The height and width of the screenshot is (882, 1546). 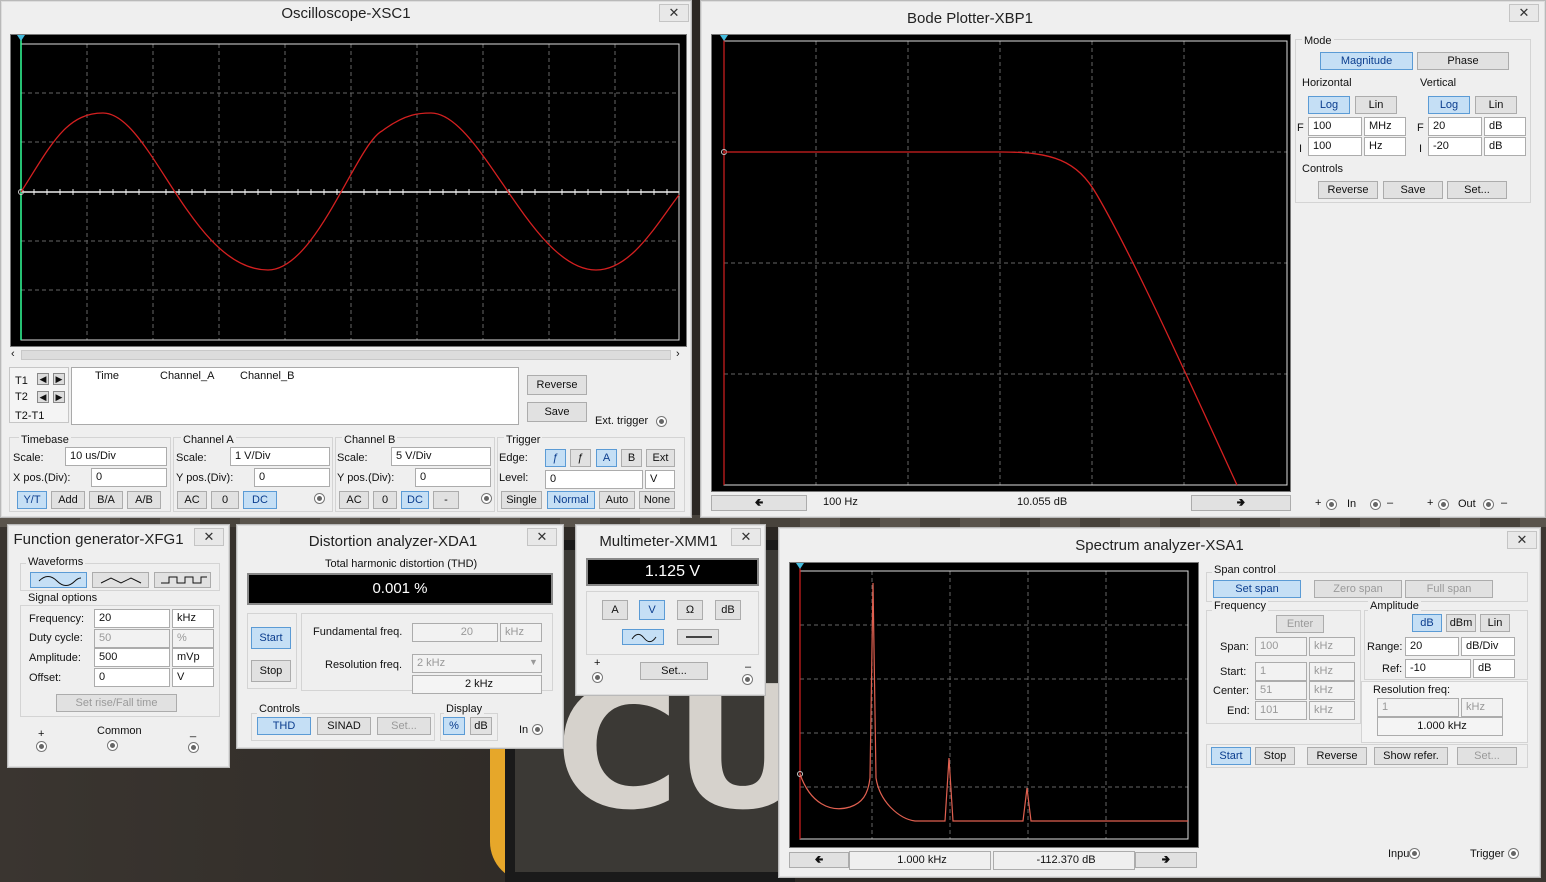 What do you see at coordinates (1513, 853) in the screenshot?
I see `trigger-terminal` at bounding box center [1513, 853].